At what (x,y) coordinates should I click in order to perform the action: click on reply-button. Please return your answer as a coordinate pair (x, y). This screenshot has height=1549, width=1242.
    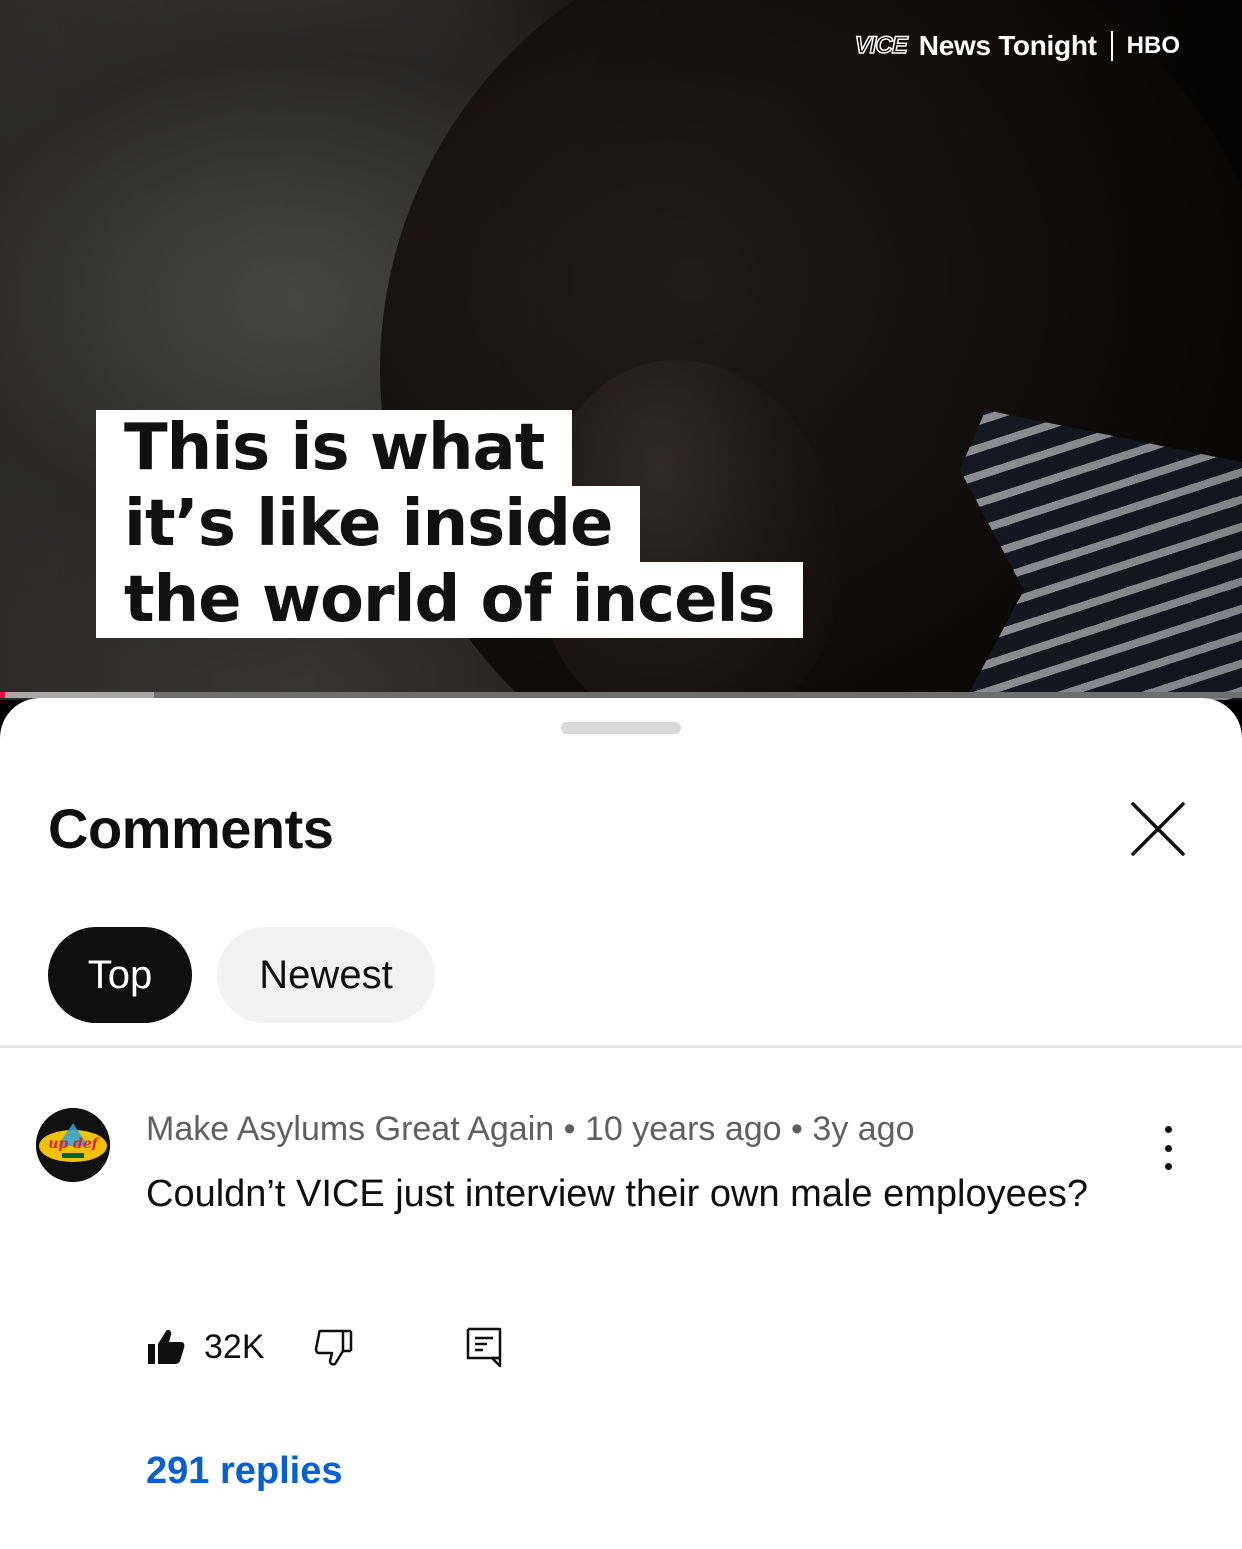
    Looking at the image, I should click on (484, 1347).